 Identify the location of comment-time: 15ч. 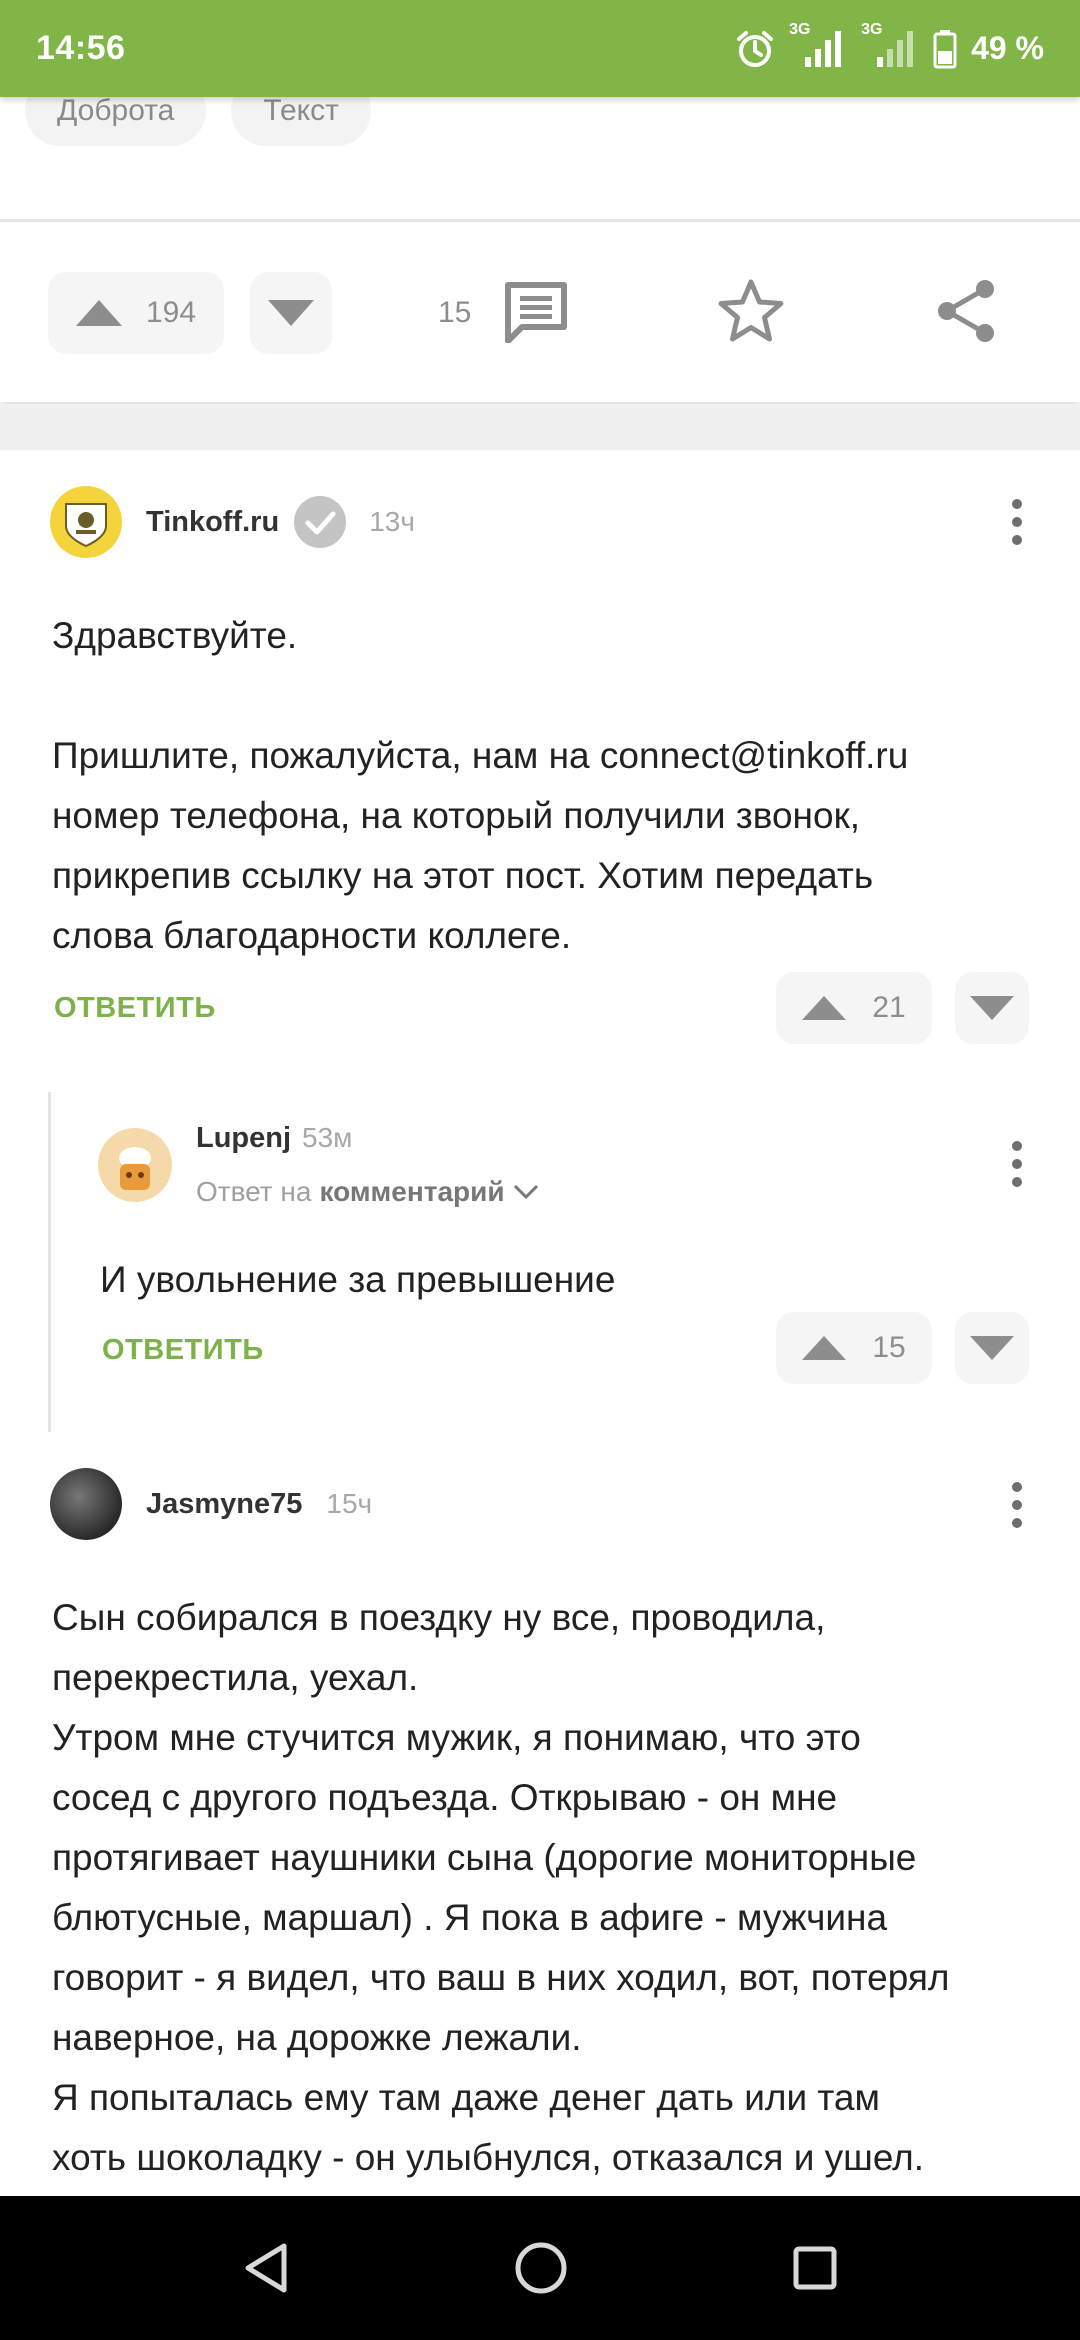
(349, 1503).